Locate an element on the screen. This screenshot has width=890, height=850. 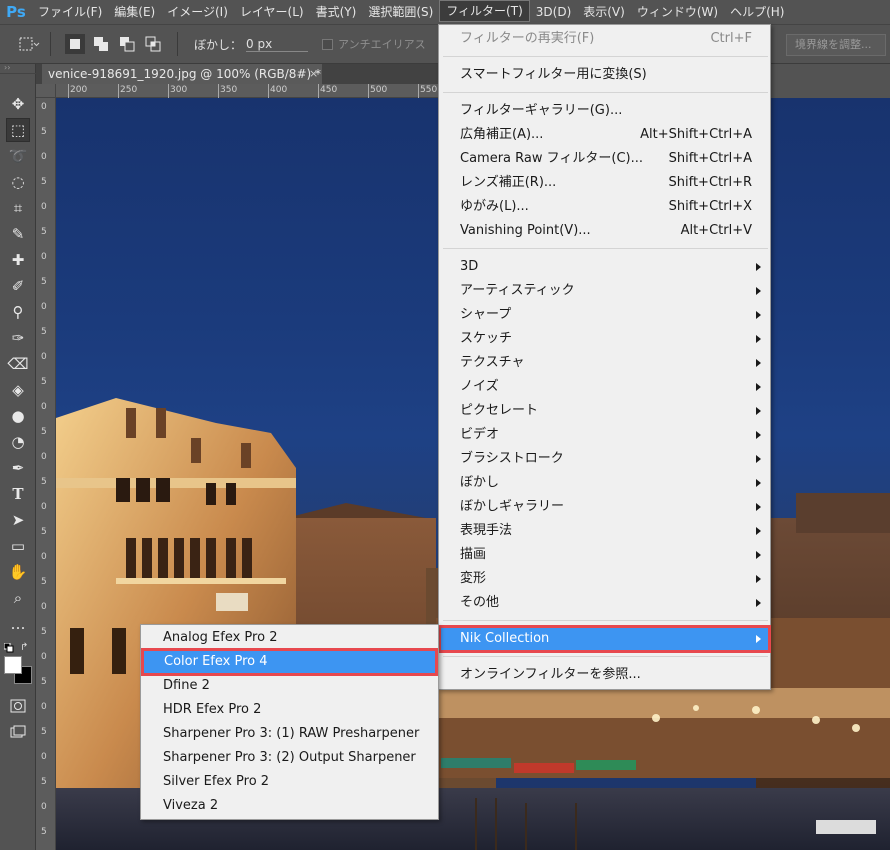
move-icon: ✥ is located at coordinates (18, 104).